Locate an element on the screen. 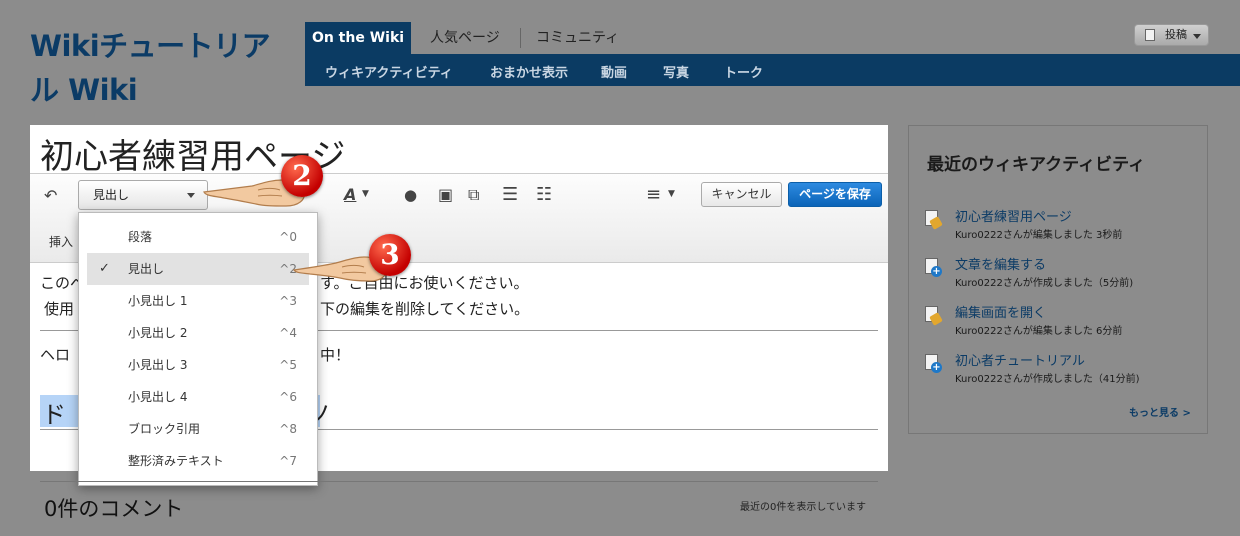 This screenshot has height=536, width=1240. activity-meta: Kuro0222さんが編集しました 3秒前 is located at coordinates (1039, 235).